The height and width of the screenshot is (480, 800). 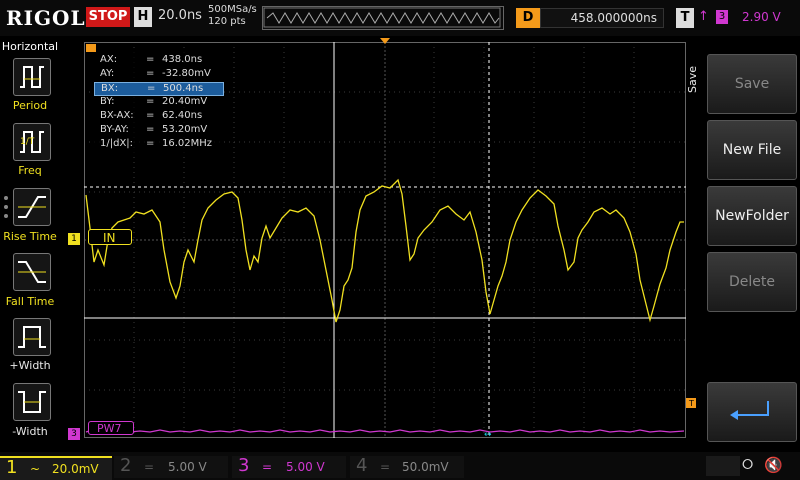 What do you see at coordinates (692, 80) in the screenshot?
I see `menu-title: Save` at bounding box center [692, 80].